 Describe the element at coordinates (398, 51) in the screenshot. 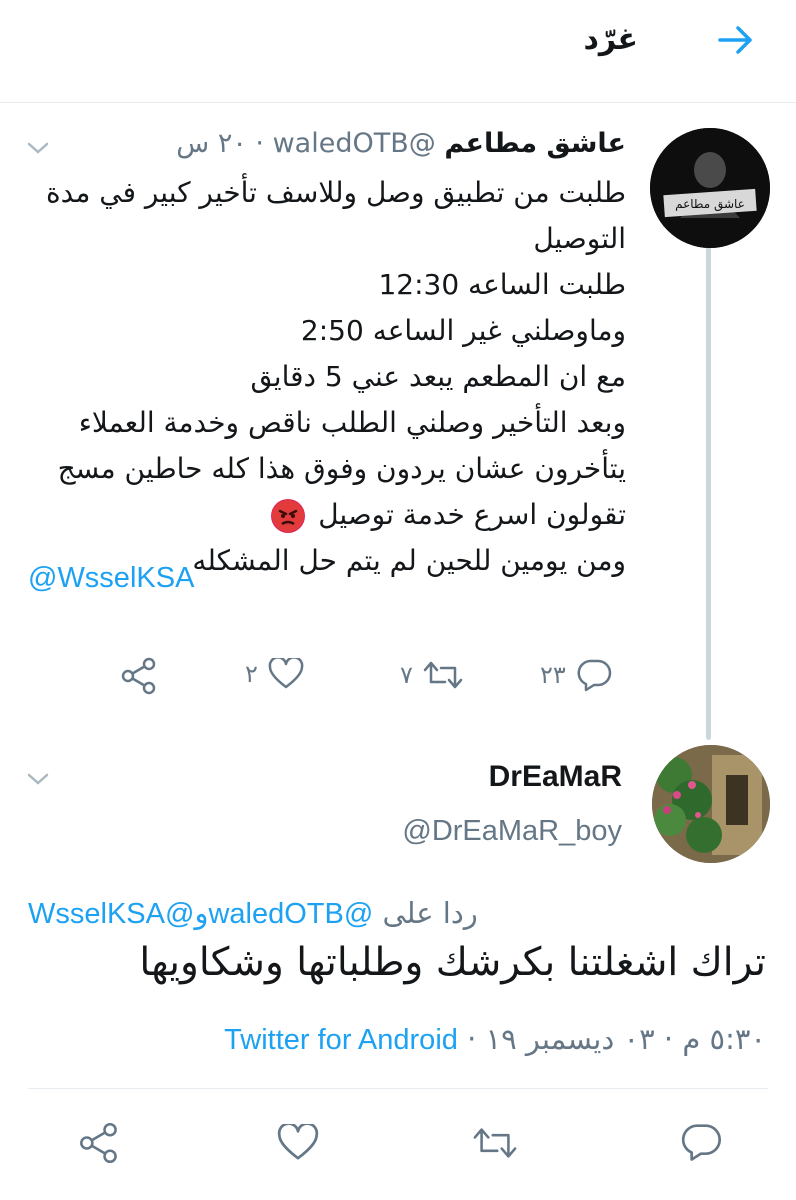

I see `top-bar: غرّد` at that location.